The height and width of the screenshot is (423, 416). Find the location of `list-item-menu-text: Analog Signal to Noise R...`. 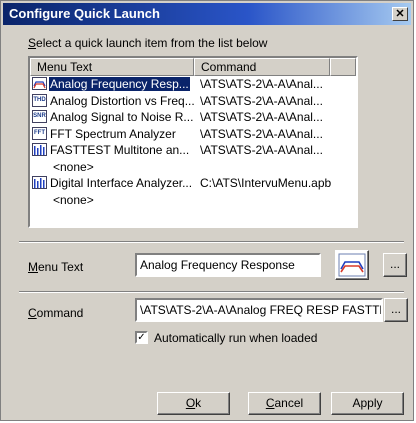

list-item-menu-text: Analog Signal to Noise R... is located at coordinates (122, 117).